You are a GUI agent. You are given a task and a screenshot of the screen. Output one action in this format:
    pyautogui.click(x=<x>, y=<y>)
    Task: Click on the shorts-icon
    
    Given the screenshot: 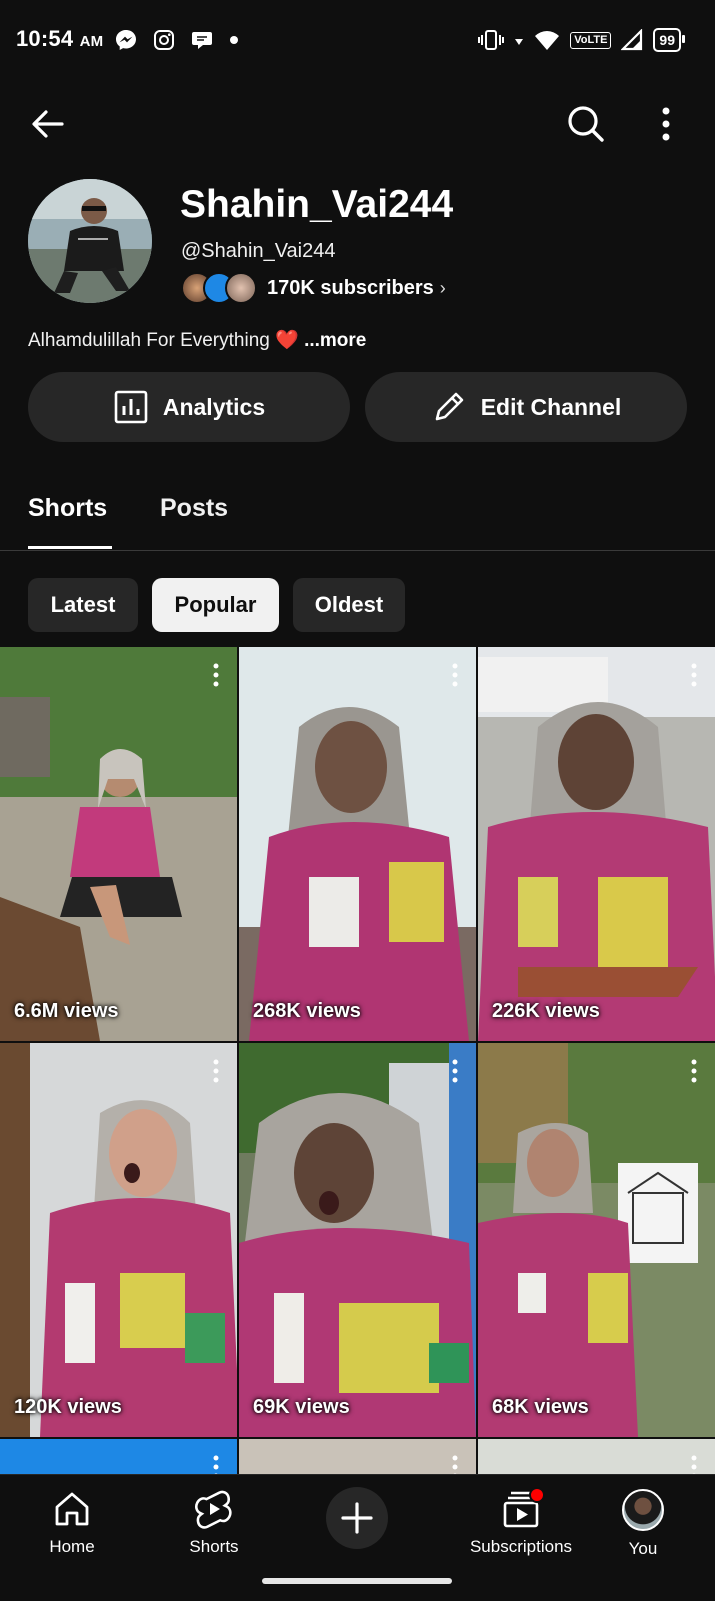 What is the action you would take?
    pyautogui.click(x=213, y=1509)
    